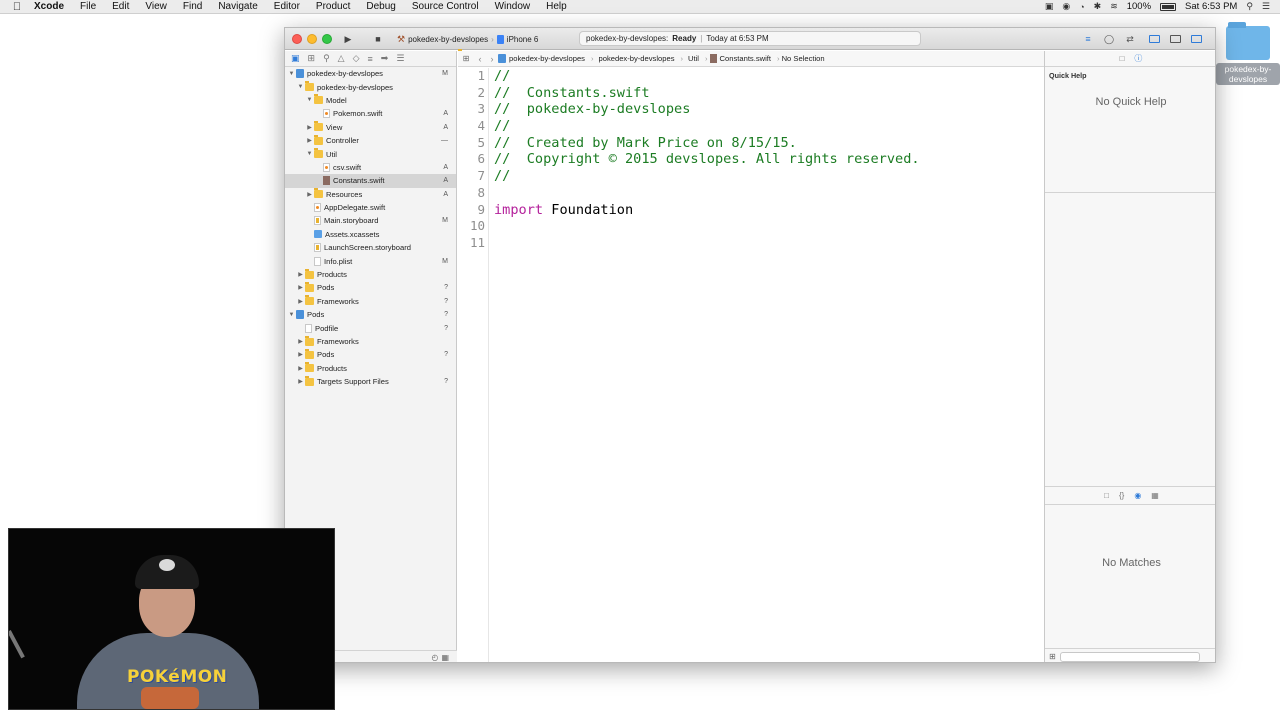  Describe the element at coordinates (120, 6) in the screenshot. I see `menu-edit: Edit` at that location.